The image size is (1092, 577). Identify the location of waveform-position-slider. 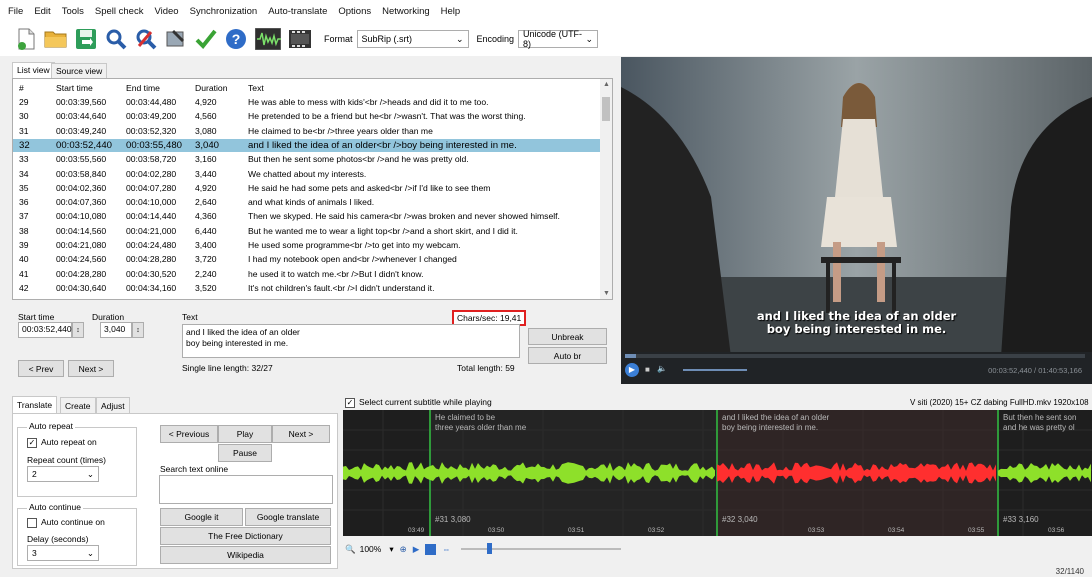
(540, 548).